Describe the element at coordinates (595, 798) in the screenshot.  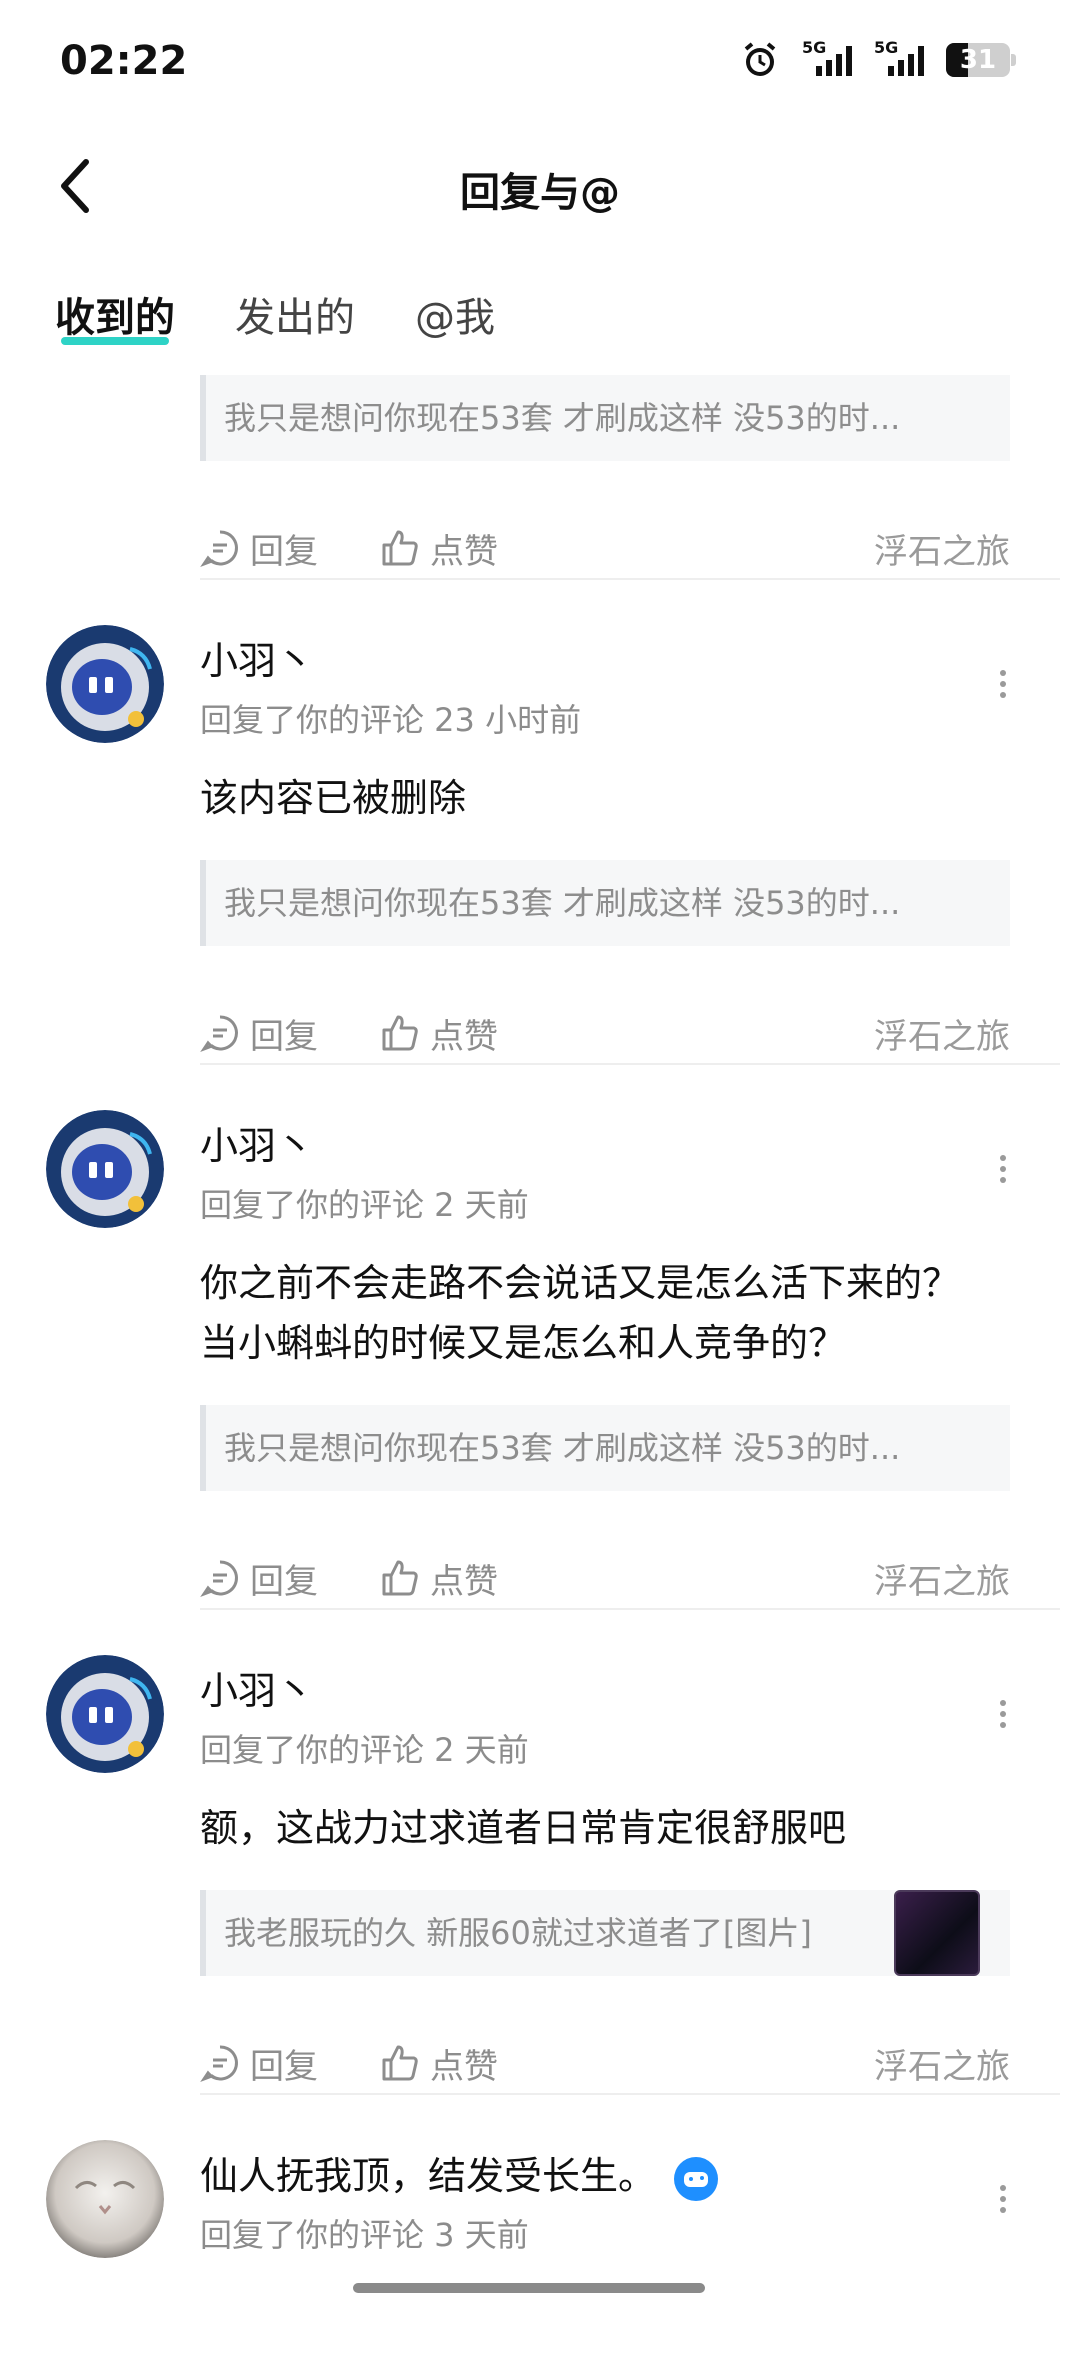
I see `comment-content: 该内容已被删除` at that location.